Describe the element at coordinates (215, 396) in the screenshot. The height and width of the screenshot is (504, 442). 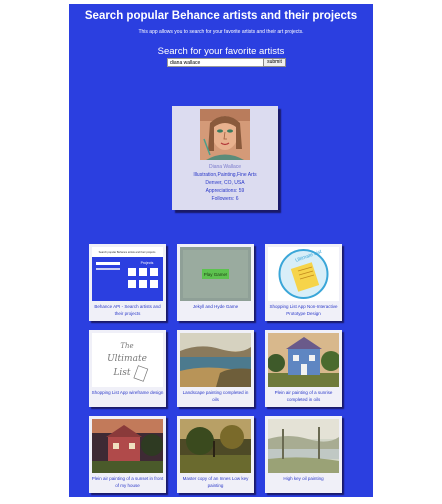
I see `project-title: Landscape painting completed in oils` at that location.